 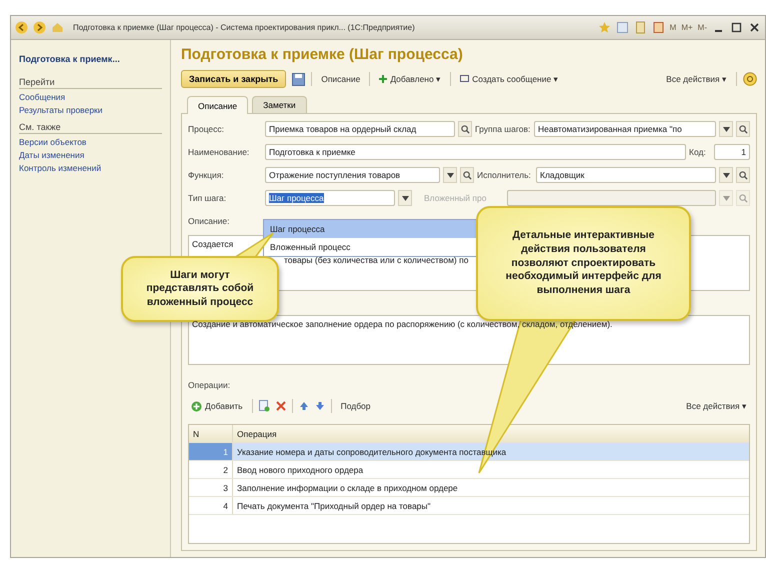 What do you see at coordinates (90, 155) in the screenshot?
I see `sidebar-link: Даты изменения` at bounding box center [90, 155].